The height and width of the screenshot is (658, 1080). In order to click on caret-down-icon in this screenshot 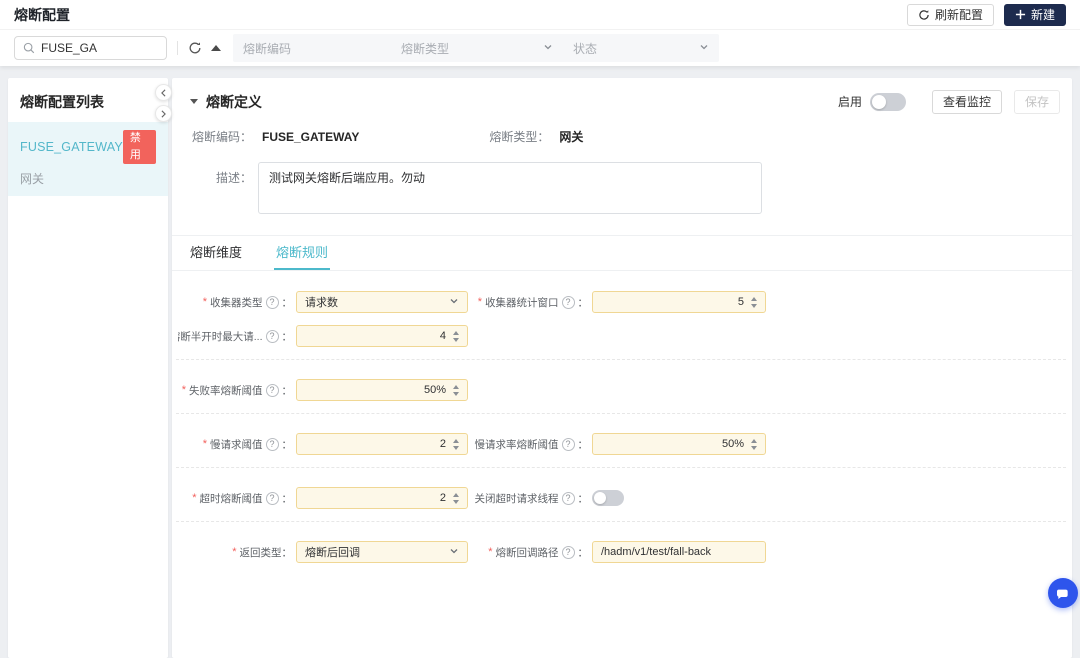, I will do `click(194, 101)`.